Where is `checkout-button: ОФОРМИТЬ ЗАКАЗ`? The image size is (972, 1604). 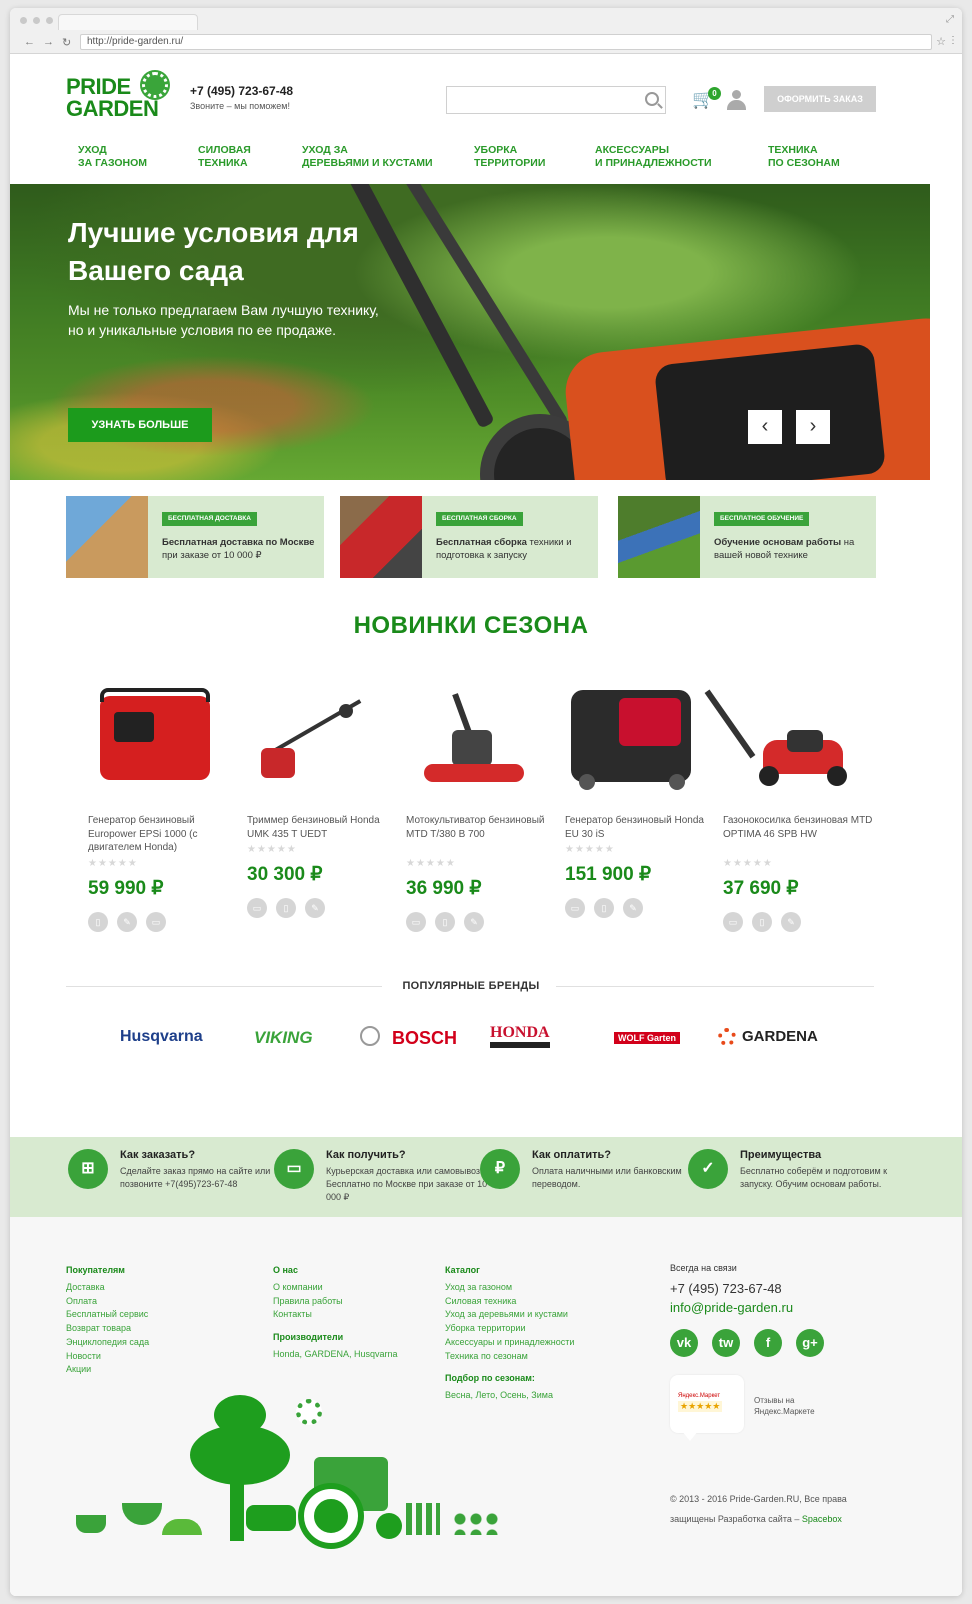 checkout-button: ОФОРМИТЬ ЗАКАЗ is located at coordinates (820, 99).